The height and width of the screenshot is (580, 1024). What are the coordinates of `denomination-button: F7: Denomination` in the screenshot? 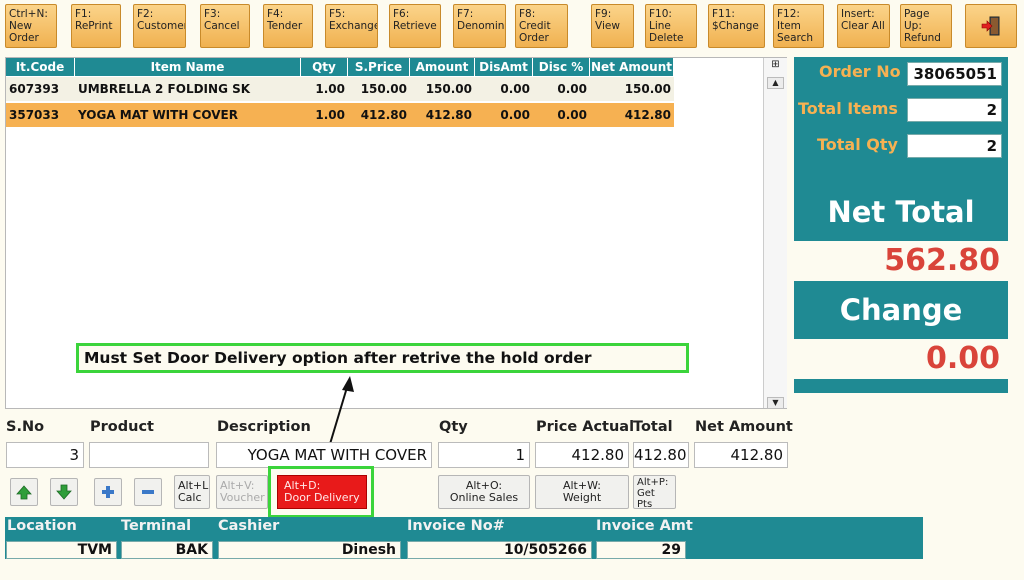 It's located at (479, 26).